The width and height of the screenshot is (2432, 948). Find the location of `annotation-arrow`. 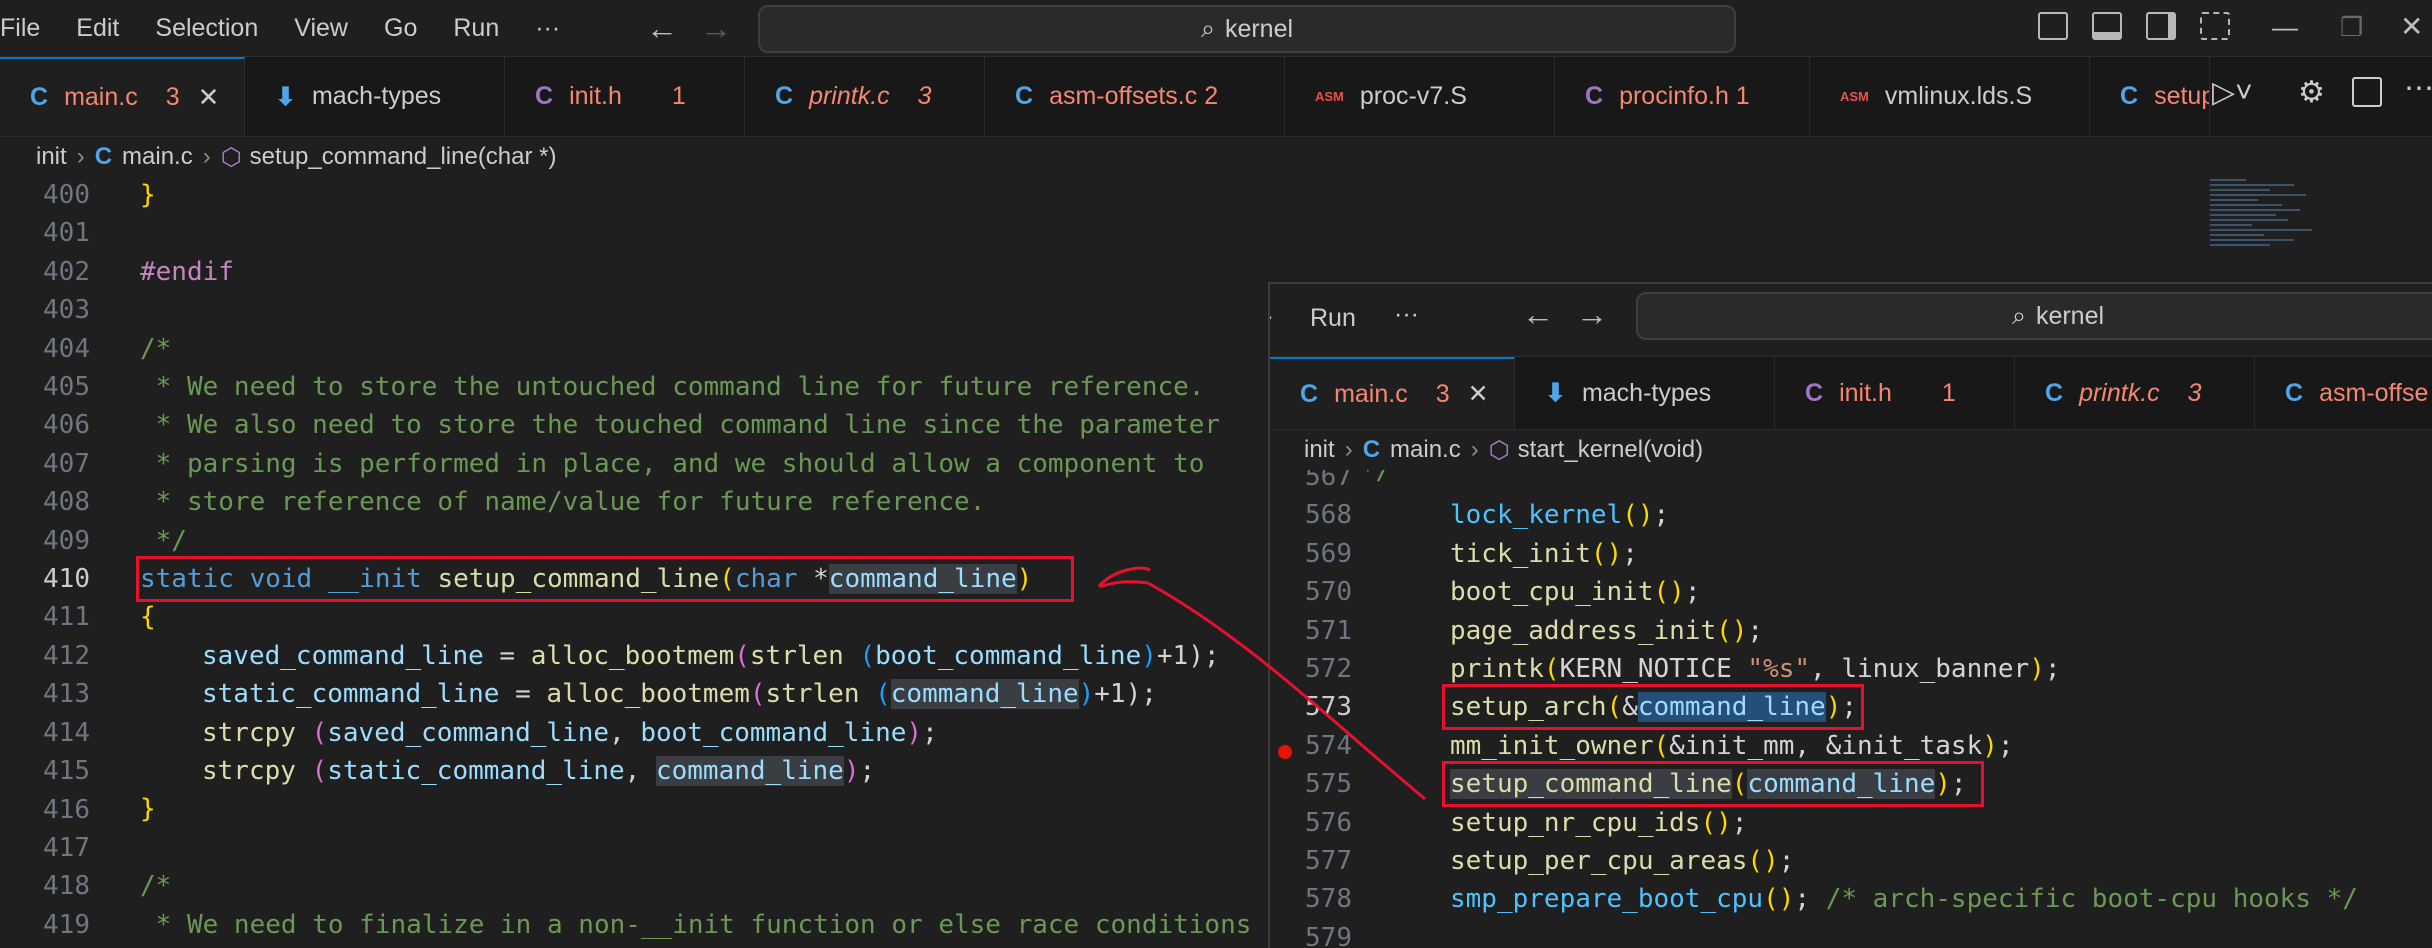

annotation-arrow is located at coordinates (1262, 683).